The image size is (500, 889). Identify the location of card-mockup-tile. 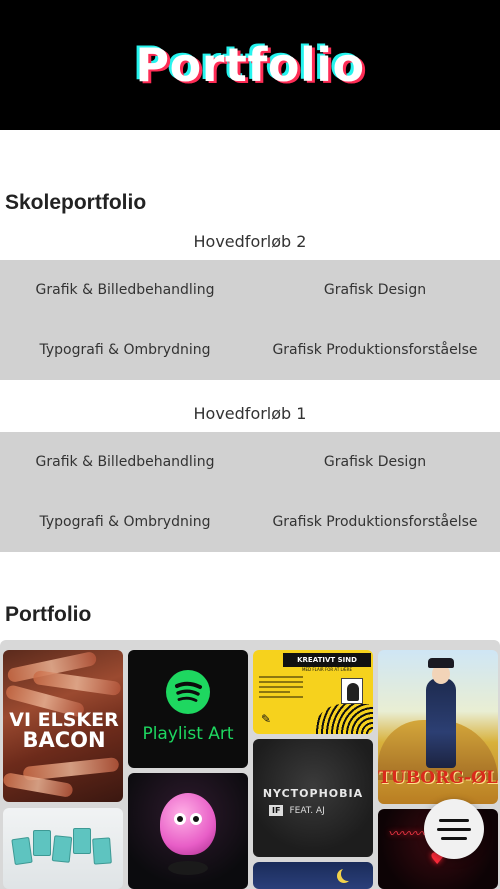
(63, 848).